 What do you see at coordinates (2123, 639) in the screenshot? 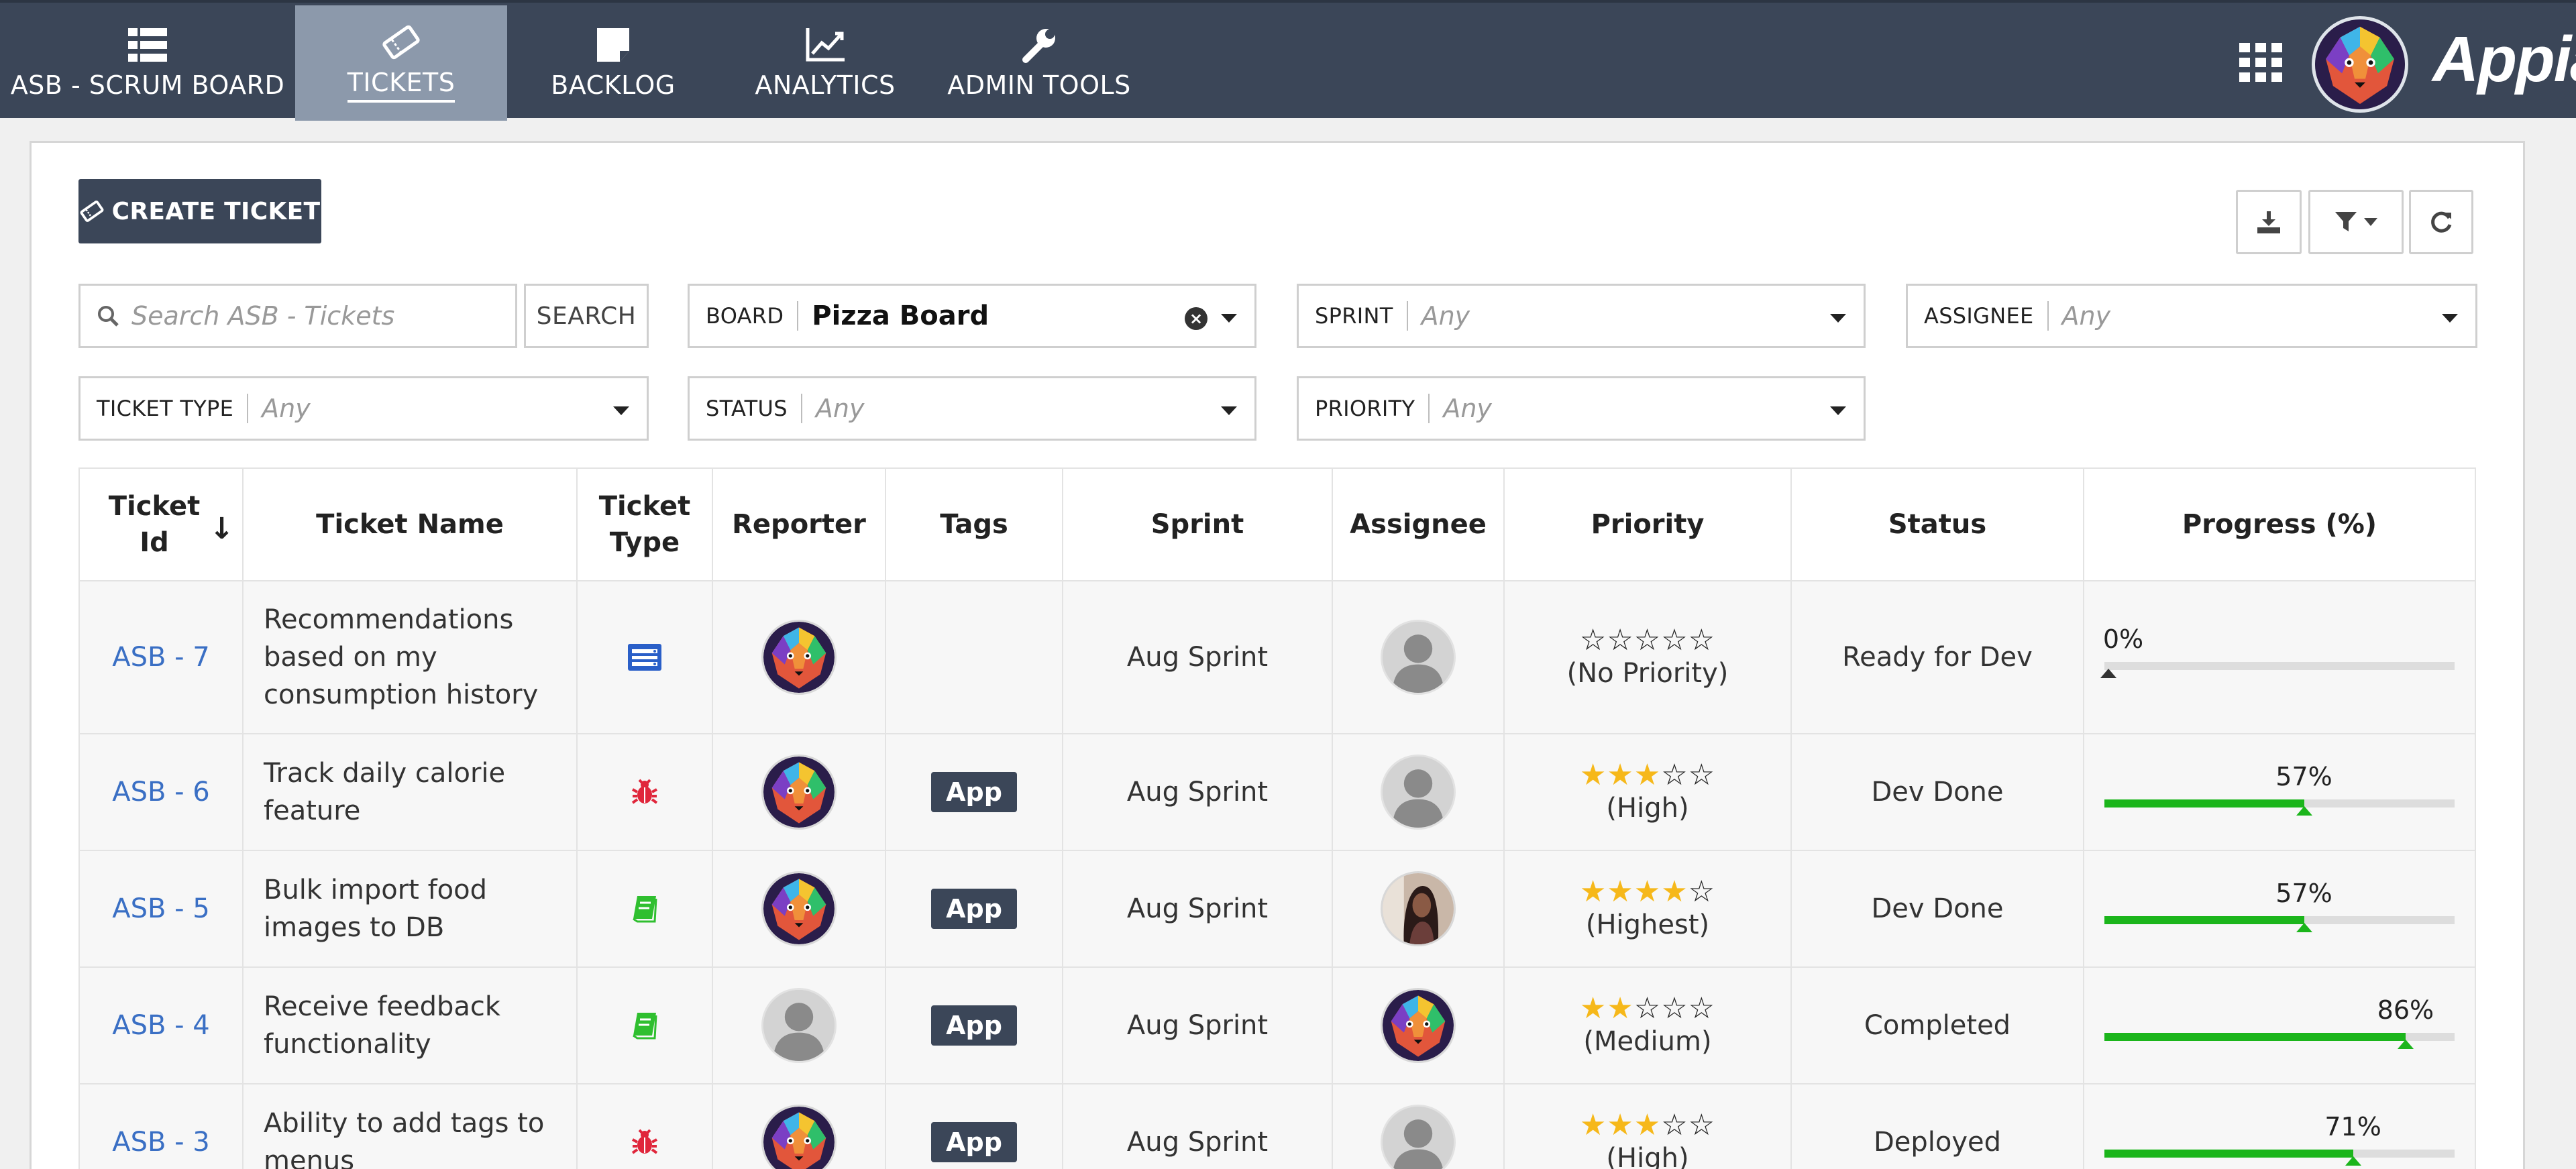
I see `progress-label: 0%` at bounding box center [2123, 639].